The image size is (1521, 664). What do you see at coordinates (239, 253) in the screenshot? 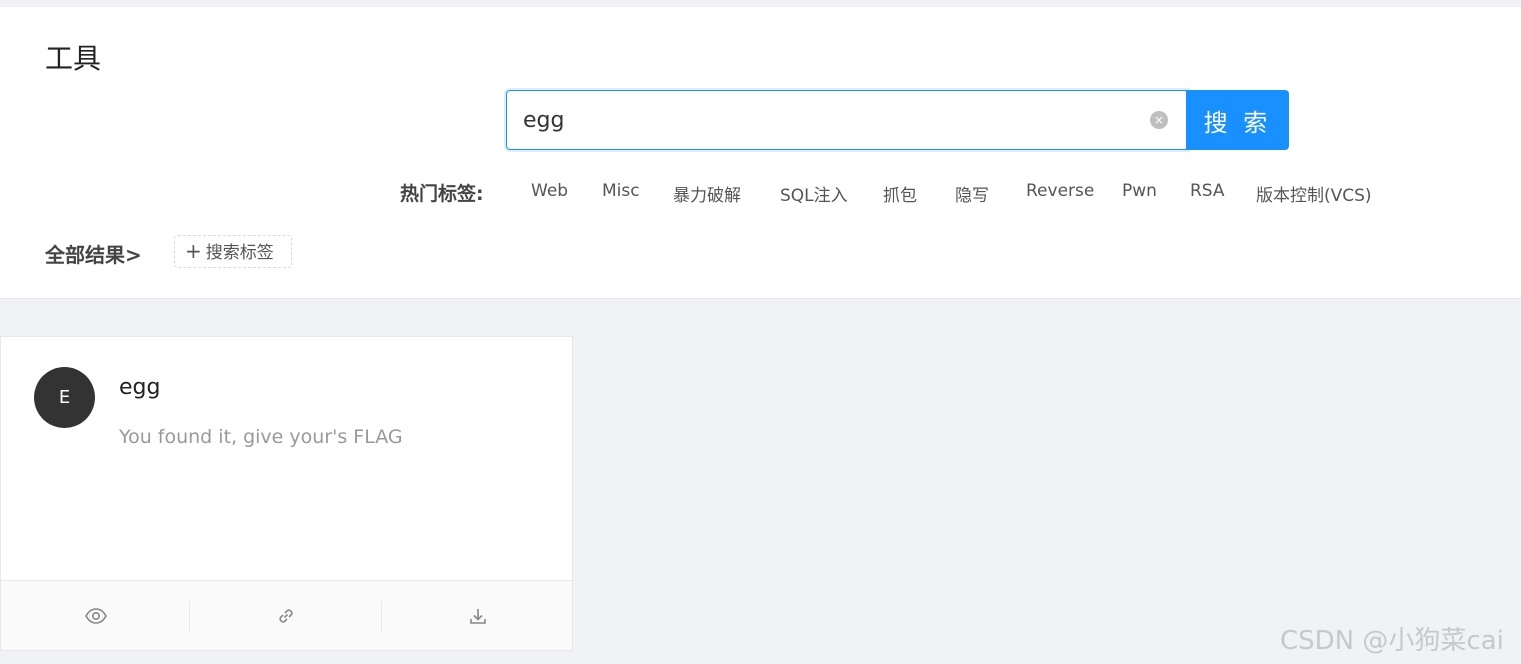
I see `add-tag-label: 搜索标签` at bounding box center [239, 253].